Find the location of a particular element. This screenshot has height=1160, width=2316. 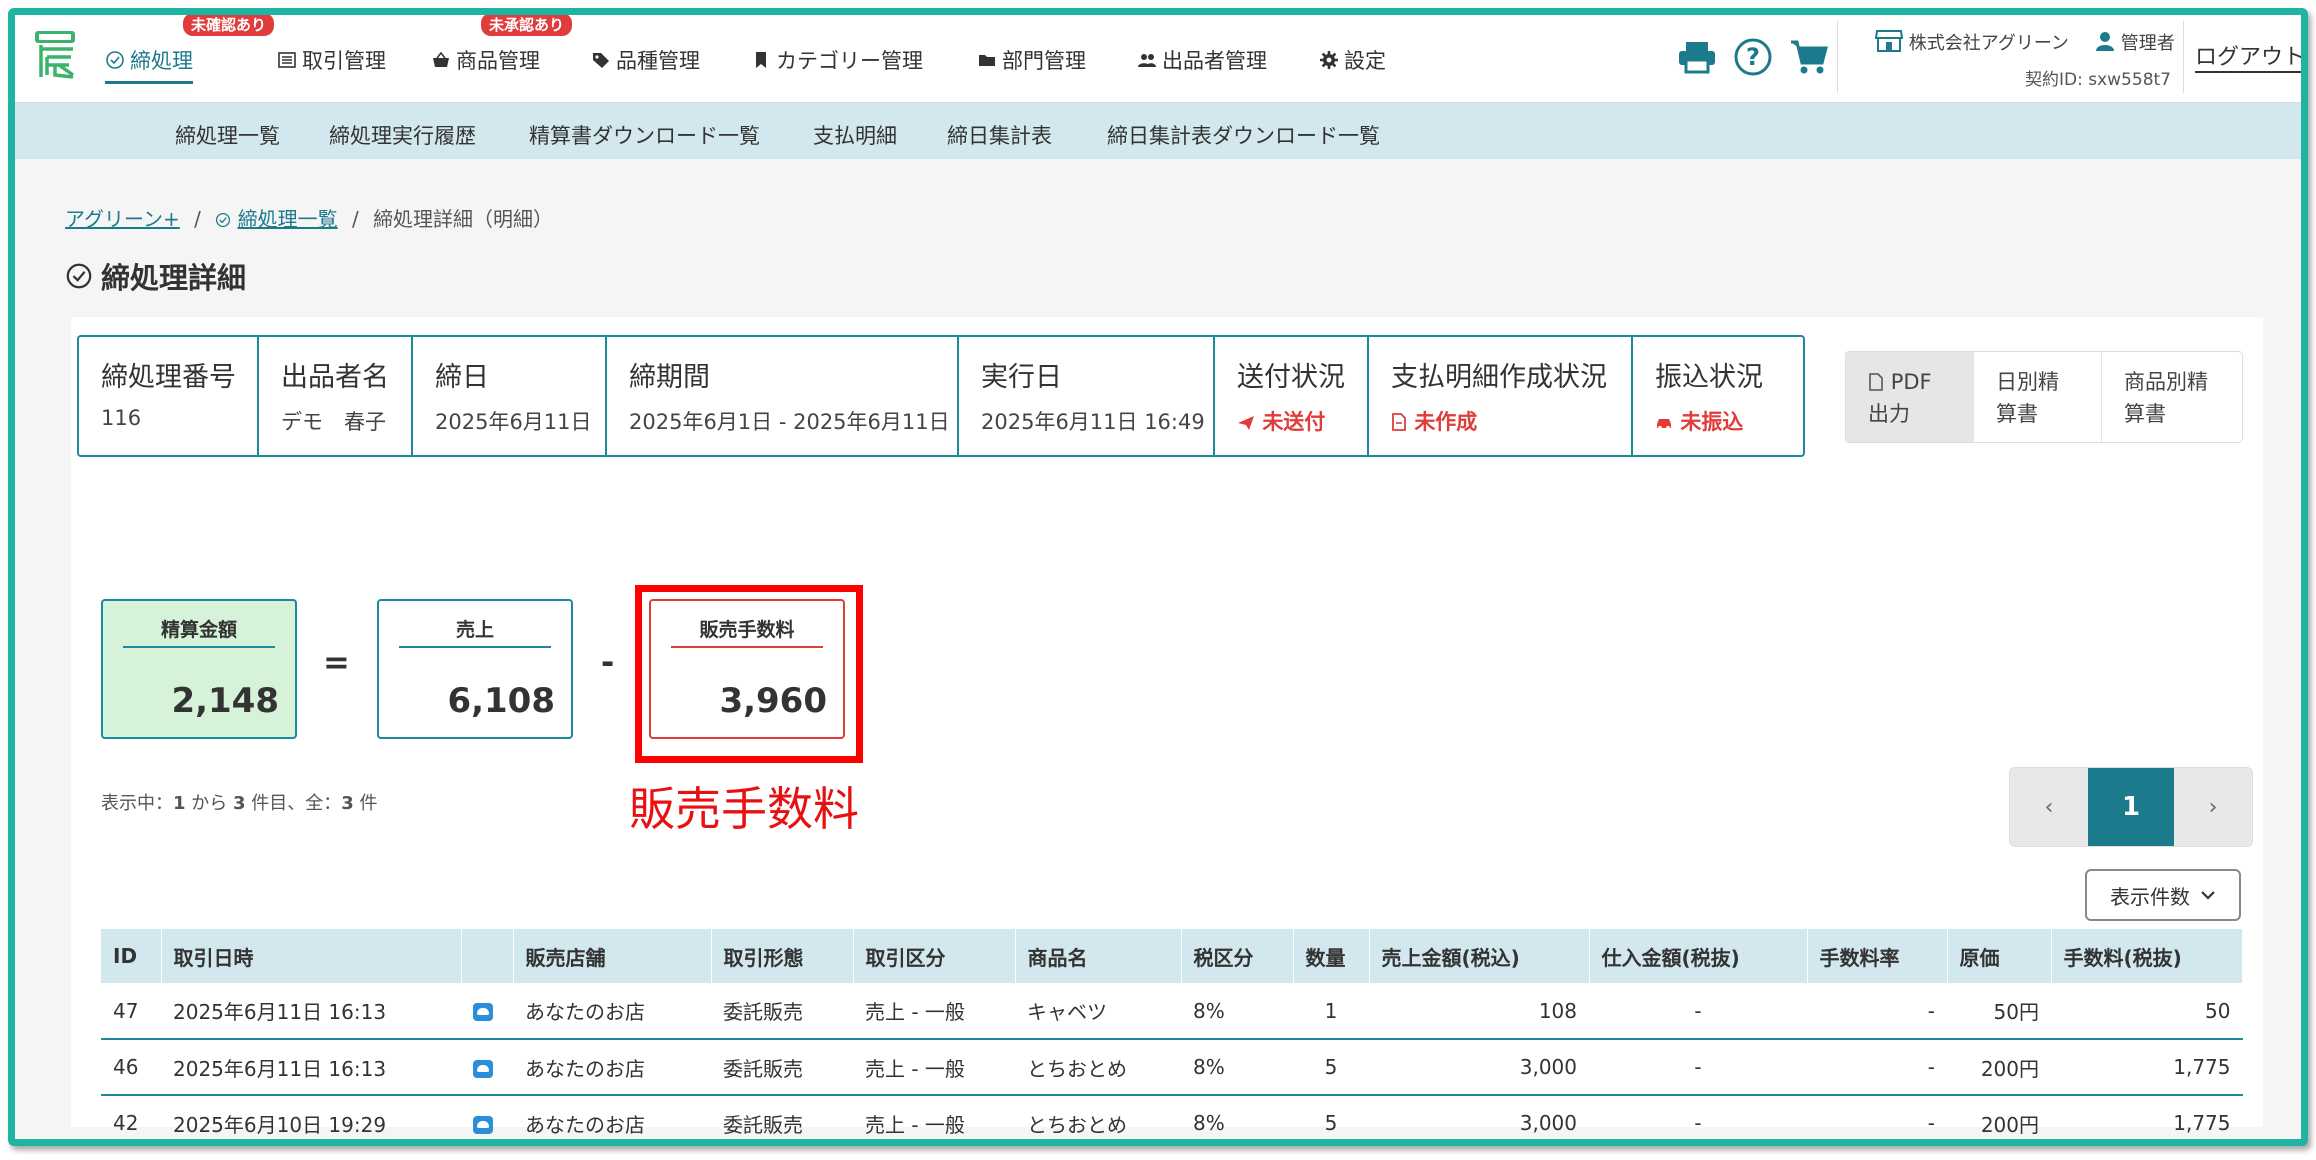

app-logo-icon is located at coordinates (58, 55).